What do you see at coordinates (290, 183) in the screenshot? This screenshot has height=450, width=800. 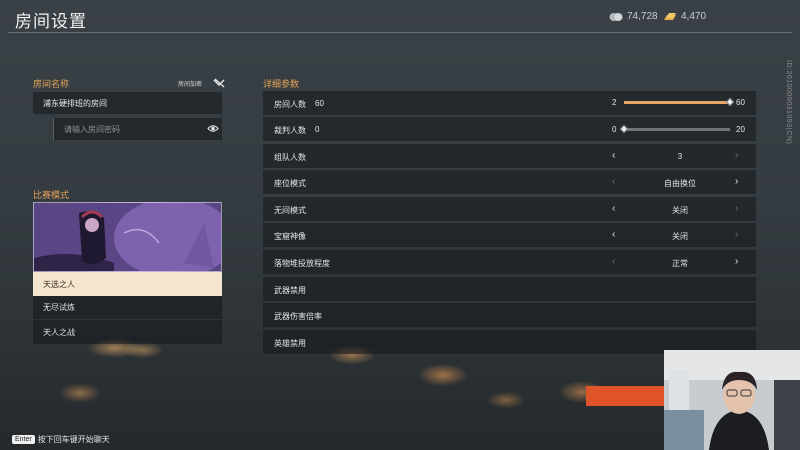 I see `selector-label: 座位模式` at bounding box center [290, 183].